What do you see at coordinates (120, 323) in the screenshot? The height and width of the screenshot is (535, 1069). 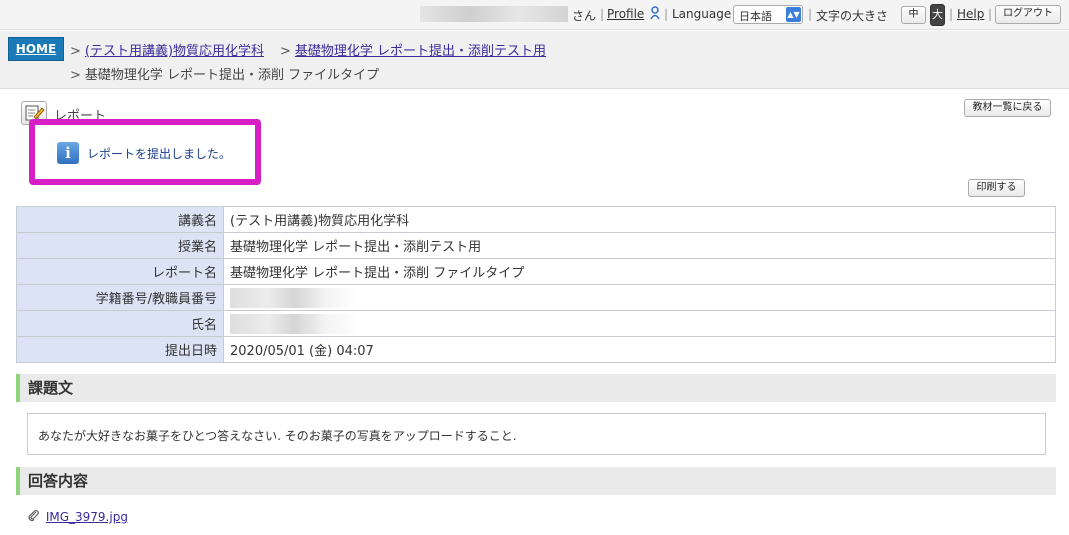 I see `row-label: 氏名` at bounding box center [120, 323].